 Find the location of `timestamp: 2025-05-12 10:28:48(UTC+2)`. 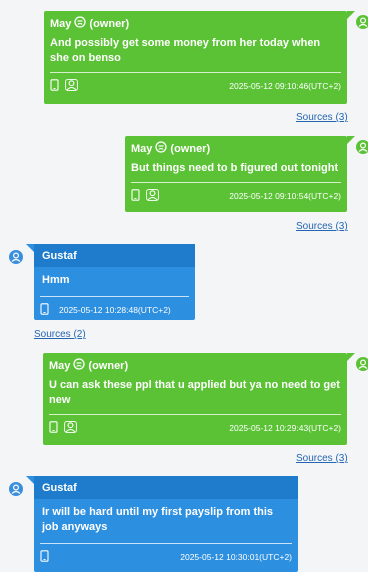

timestamp: 2025-05-12 10:28:48(UTC+2) is located at coordinates (115, 310).